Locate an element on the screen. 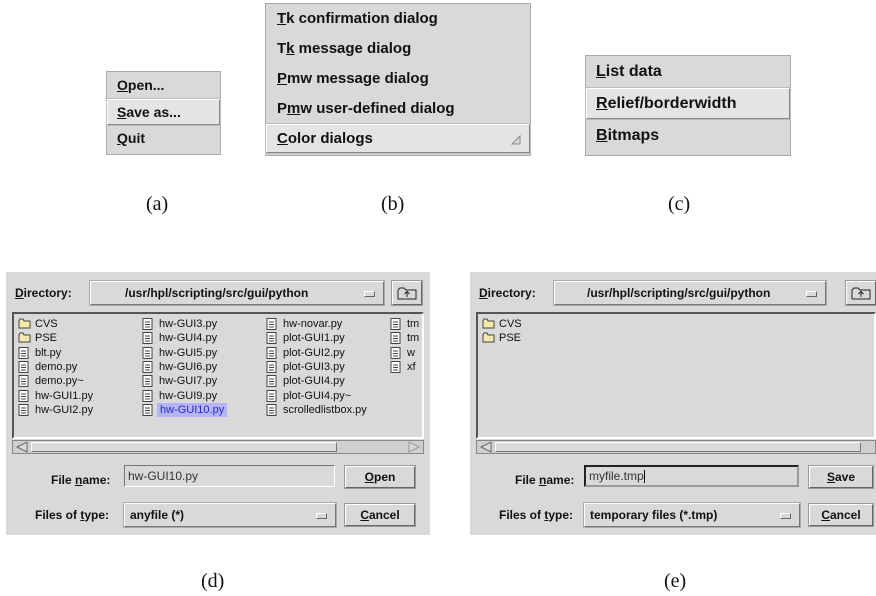 The height and width of the screenshot is (596, 876). file-type-combobox: anyfile (*) is located at coordinates (230, 515).